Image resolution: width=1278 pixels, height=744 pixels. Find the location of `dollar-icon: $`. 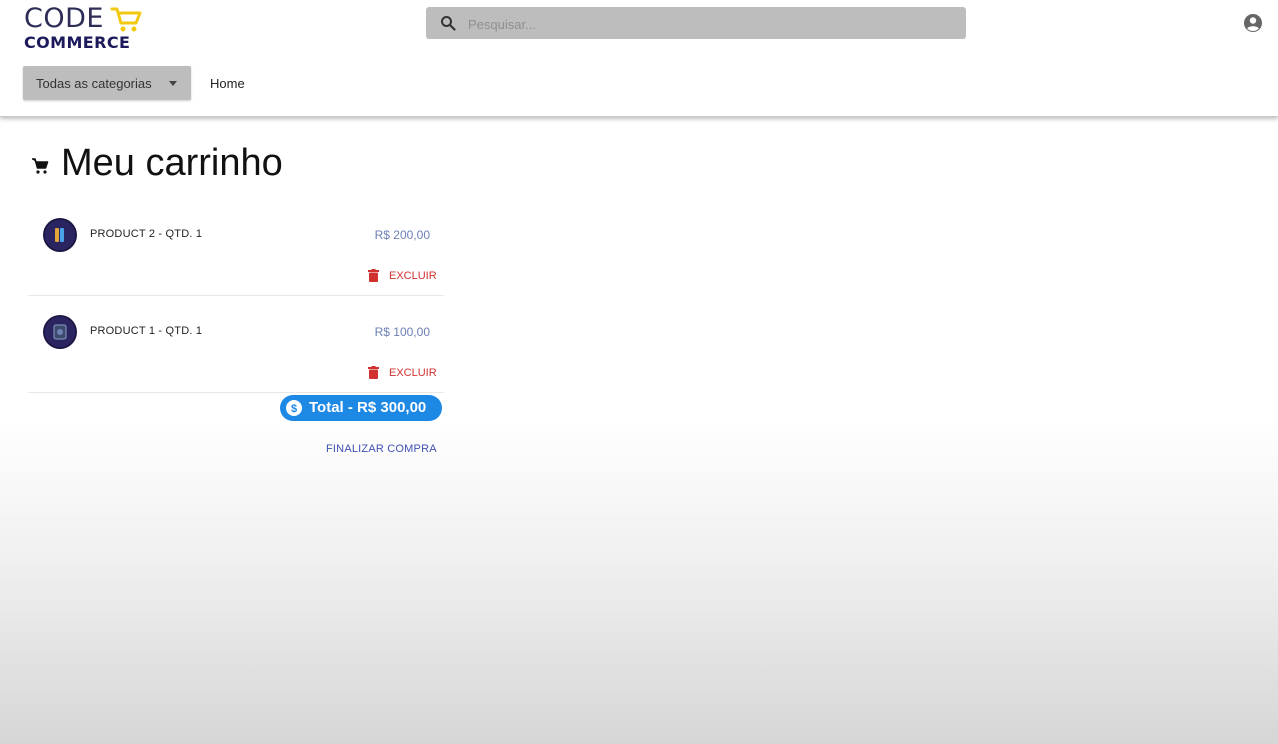

dollar-icon: $ is located at coordinates (294, 408).